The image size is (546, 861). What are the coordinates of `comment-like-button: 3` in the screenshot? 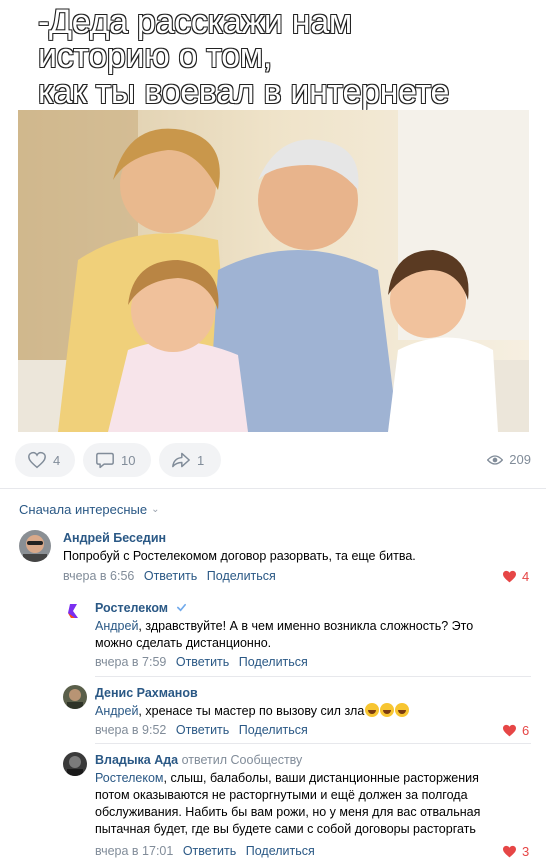 It's located at (515, 851).